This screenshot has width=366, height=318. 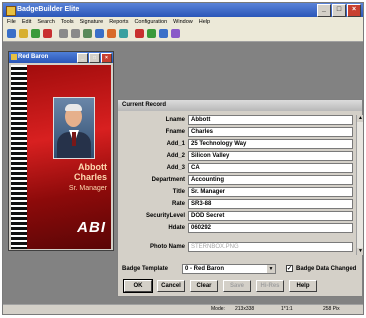 I want to click on copy-icon, so click(x=75, y=33).